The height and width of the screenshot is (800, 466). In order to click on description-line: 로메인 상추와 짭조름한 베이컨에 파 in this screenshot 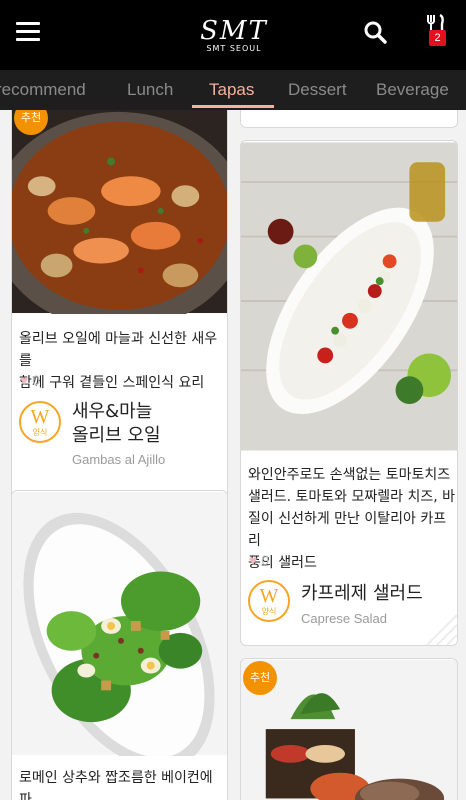, I will do `click(116, 785)`.